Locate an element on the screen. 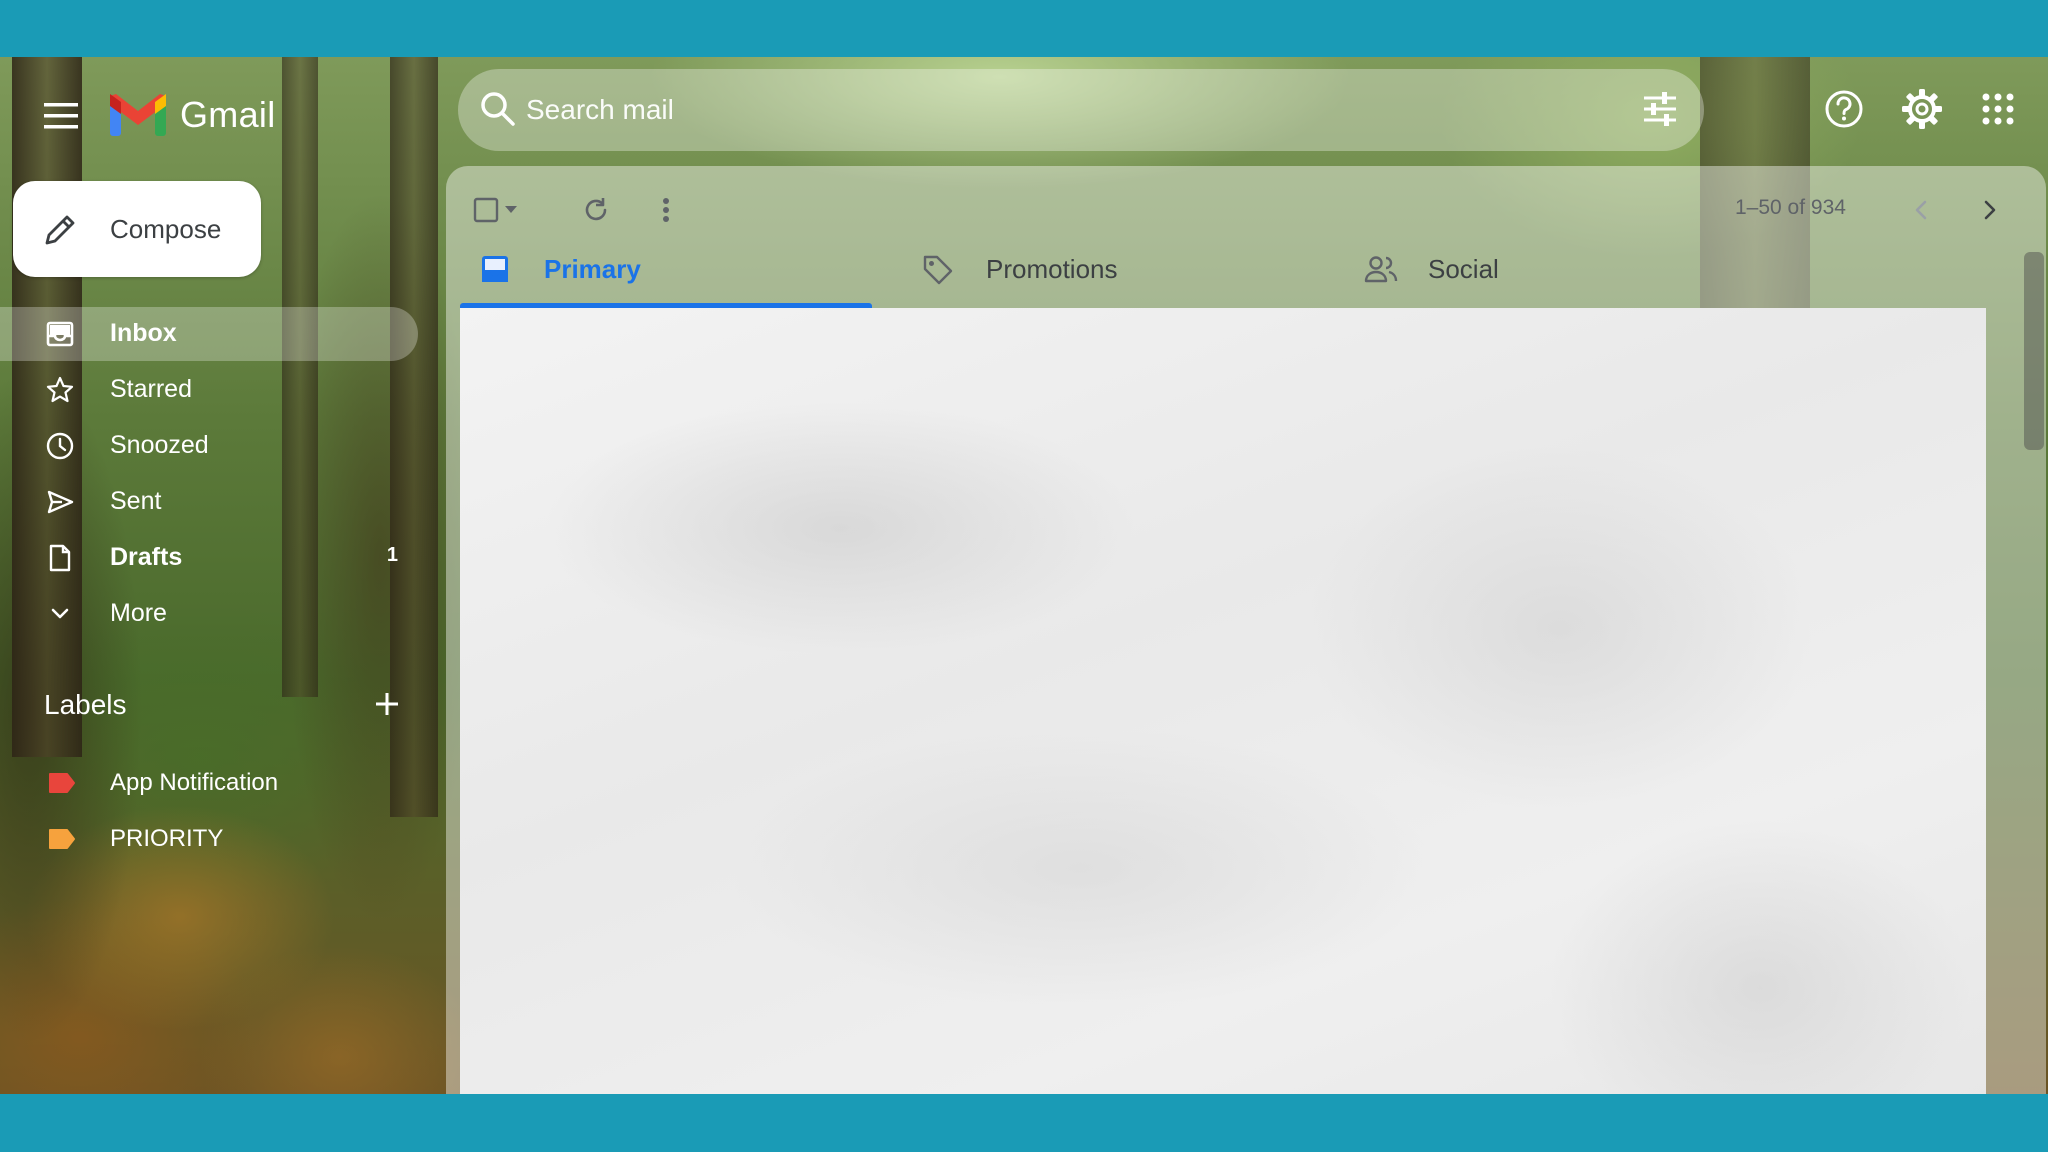 The image size is (2048, 1152). add-label-icon is located at coordinates (387, 704).